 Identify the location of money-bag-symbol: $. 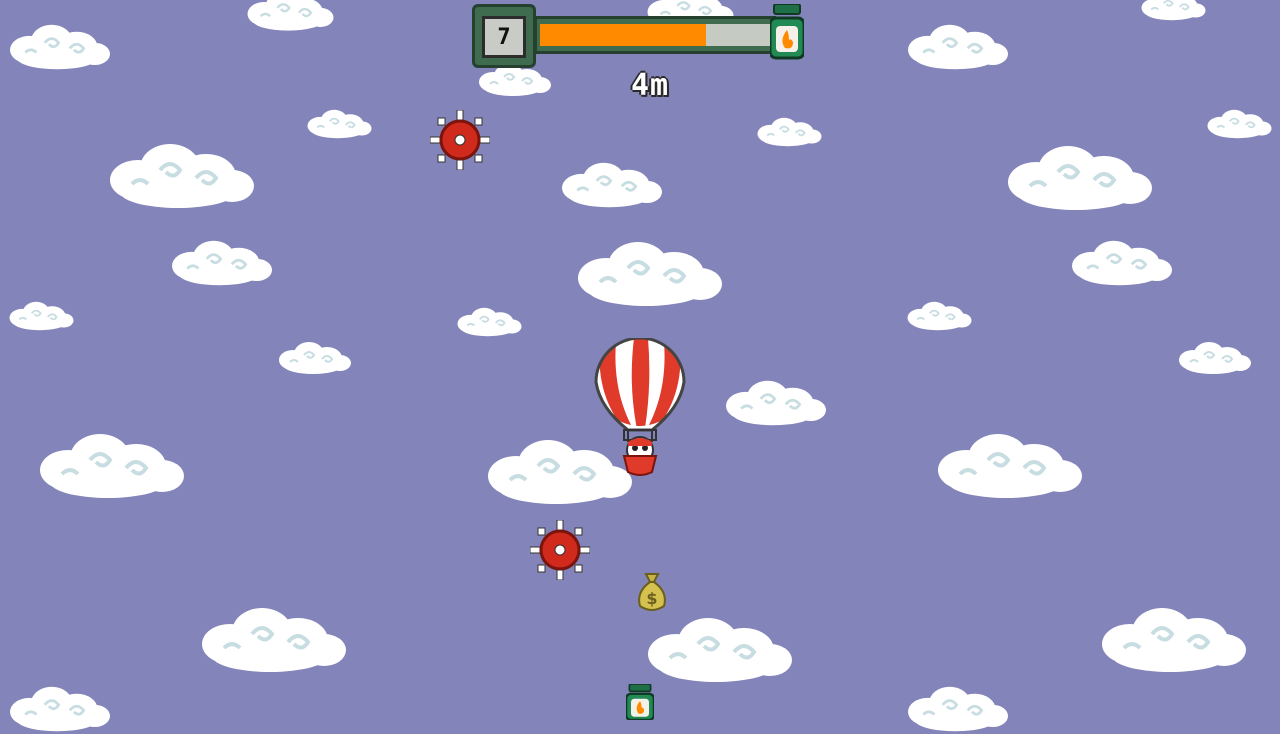
(651, 598).